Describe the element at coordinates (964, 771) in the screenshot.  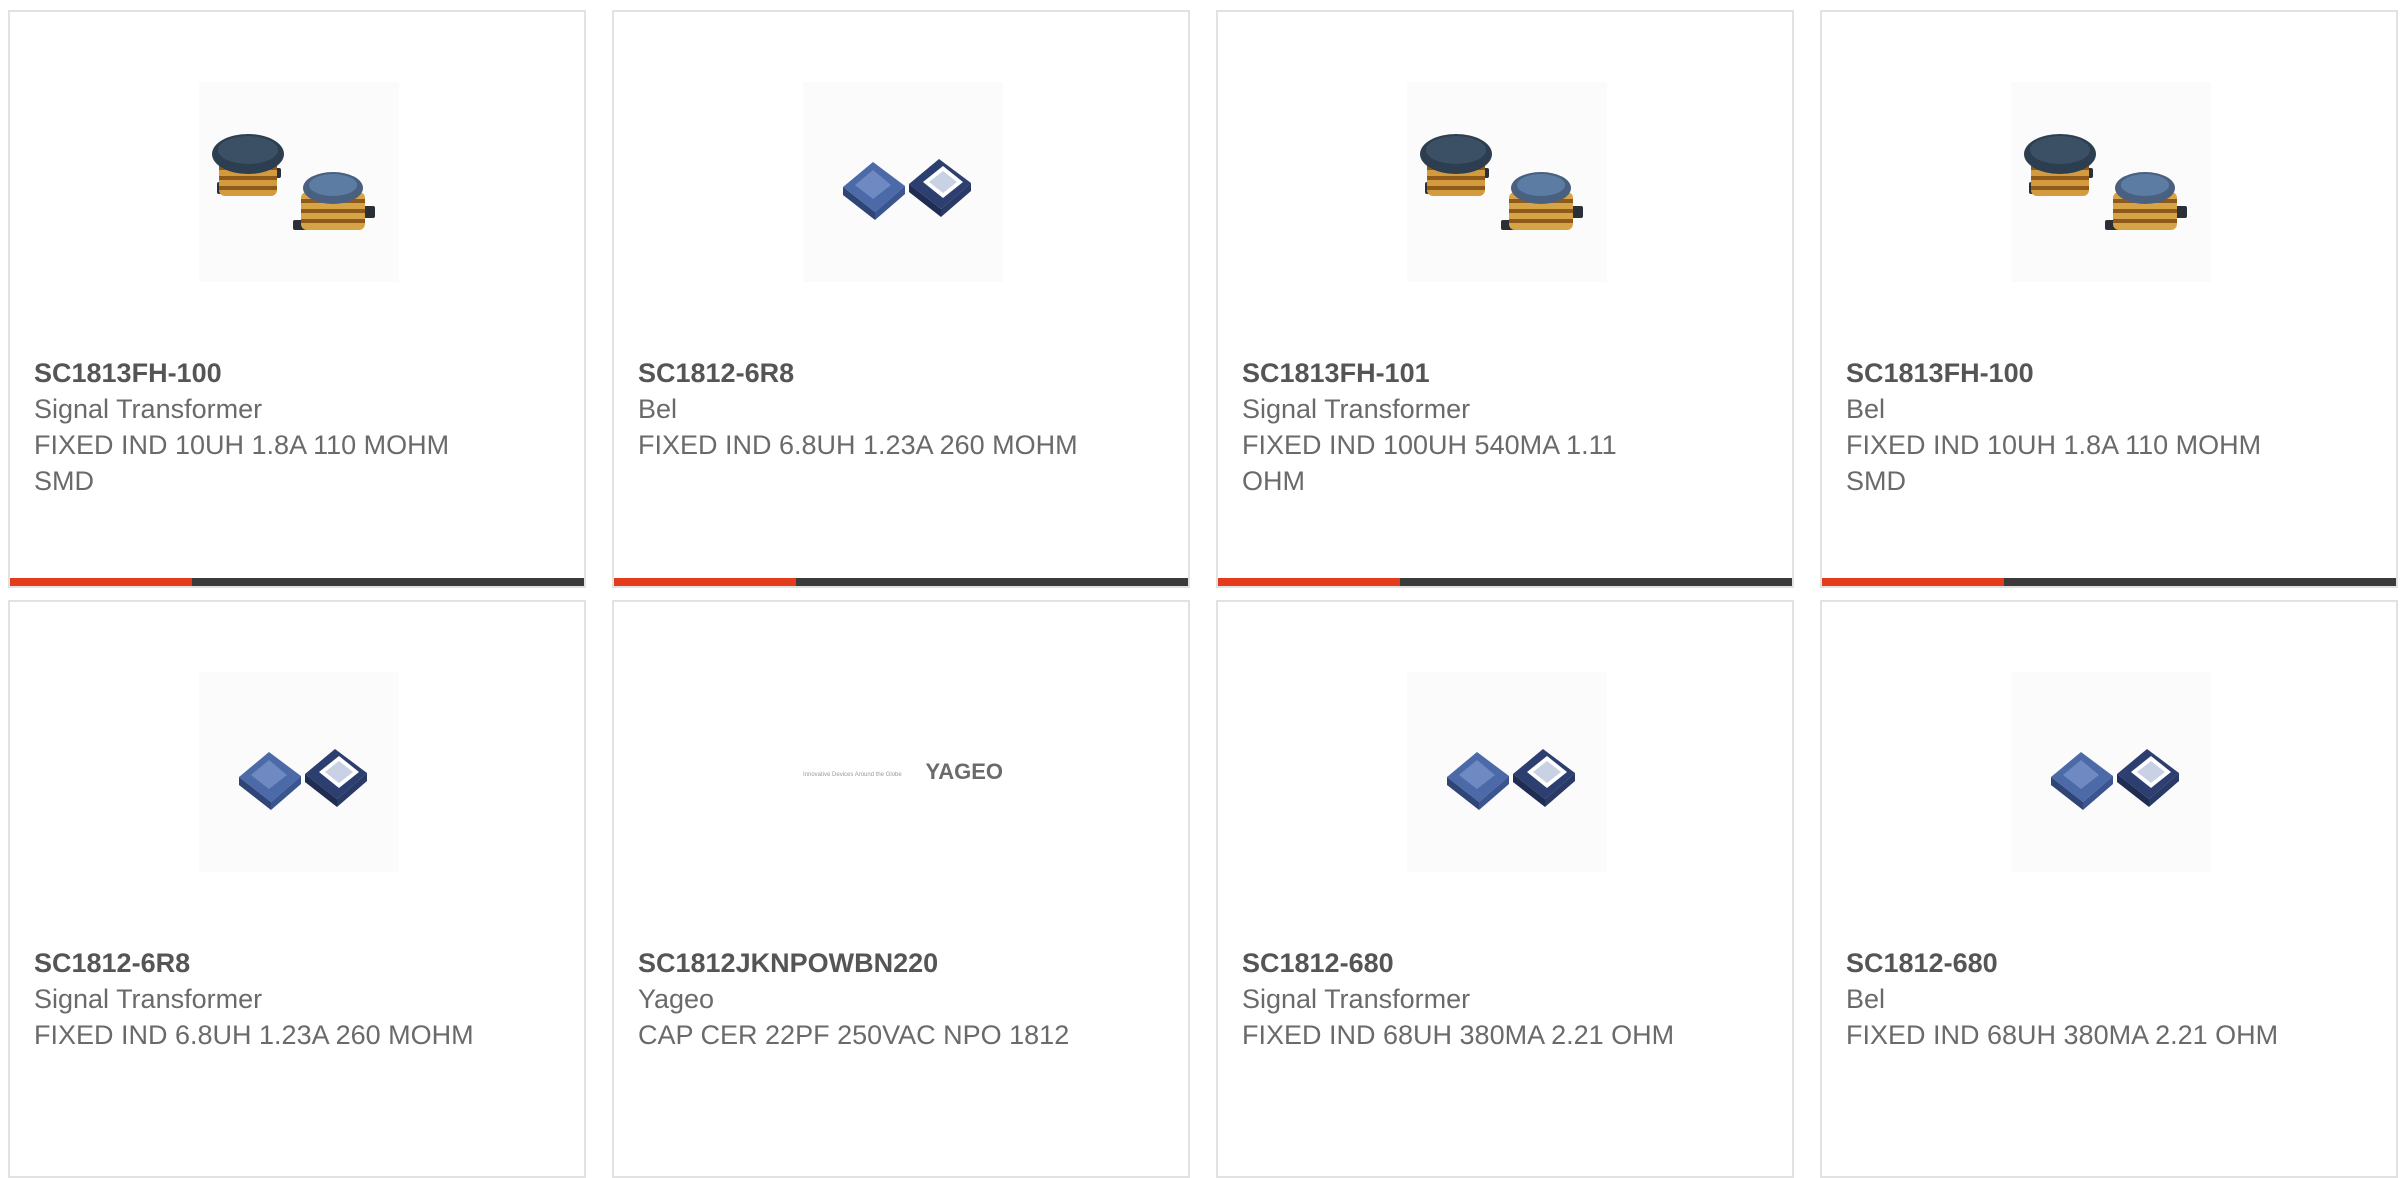
I see `yageo-brand: YAGEO` at that location.